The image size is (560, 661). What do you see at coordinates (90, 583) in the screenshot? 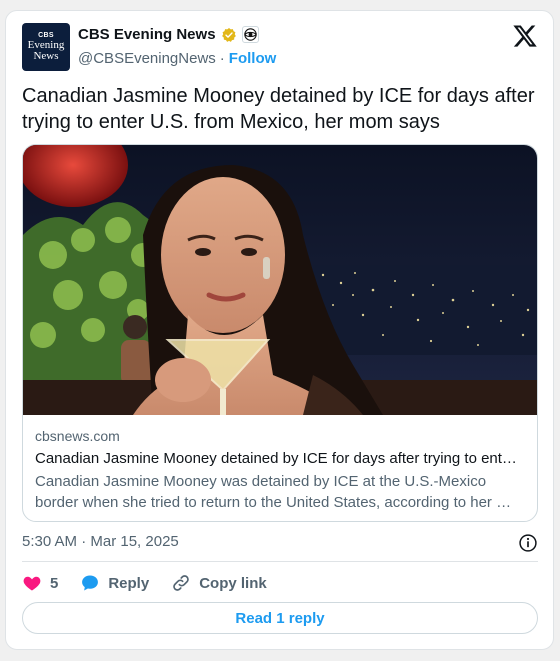
I see `reply-bubble-icon` at bounding box center [90, 583].